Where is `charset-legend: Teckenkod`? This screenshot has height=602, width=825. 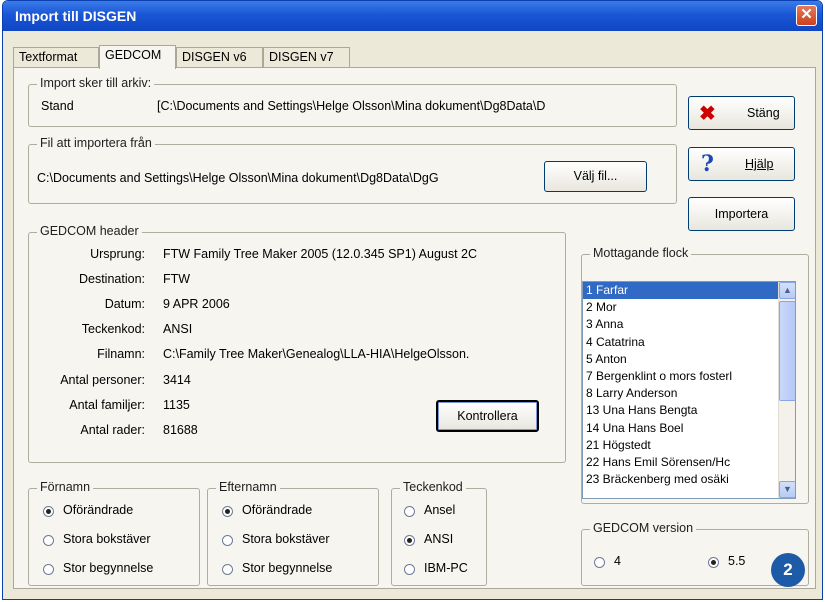 charset-legend: Teckenkod is located at coordinates (433, 487).